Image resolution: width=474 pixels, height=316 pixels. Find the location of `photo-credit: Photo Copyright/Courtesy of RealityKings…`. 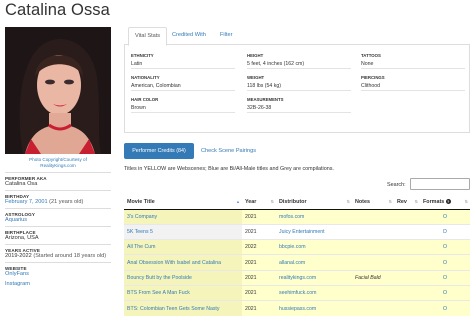

photo-credit: Photo Copyright/Courtesy of RealityKings… is located at coordinates (58, 162).